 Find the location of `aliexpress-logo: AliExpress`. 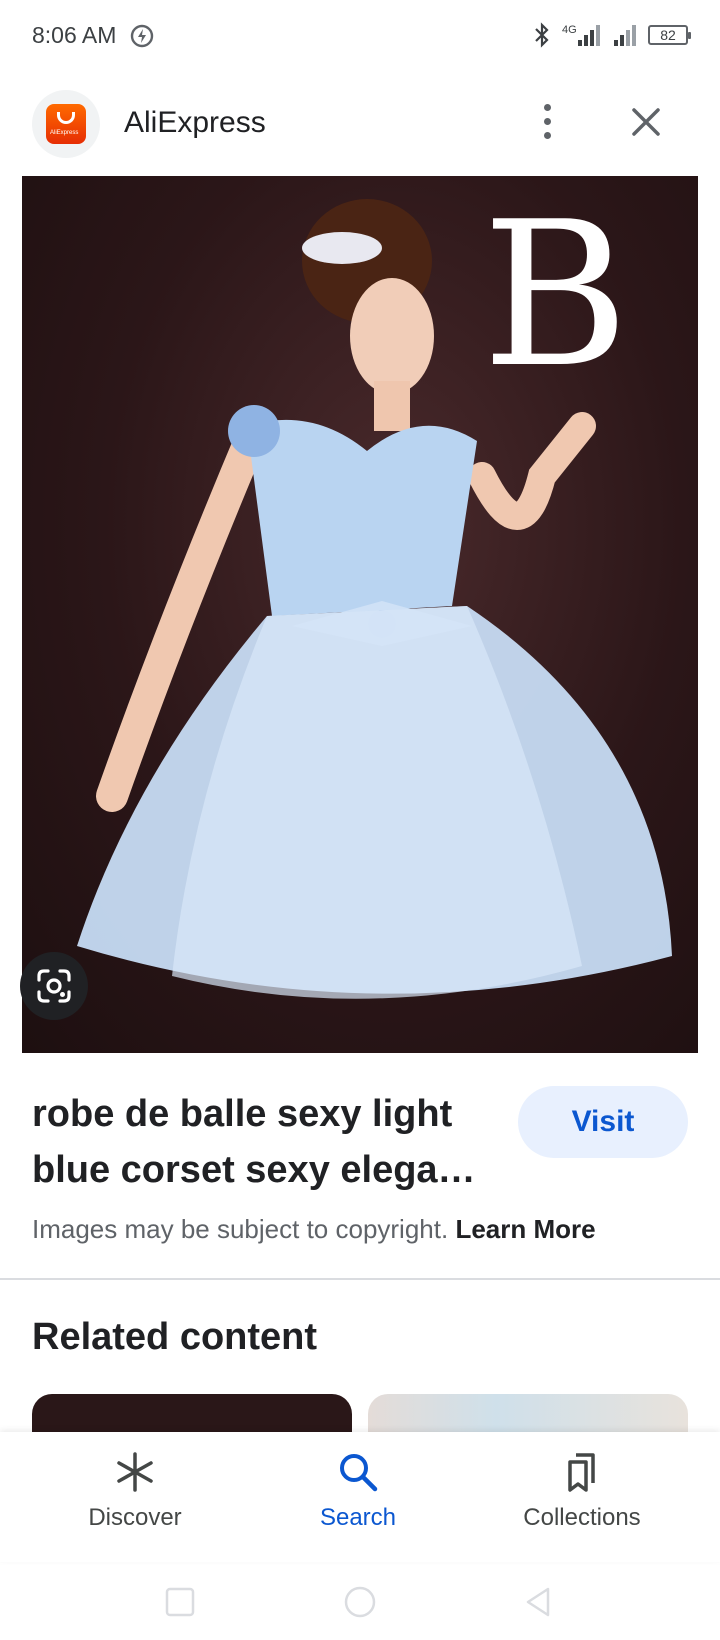

aliexpress-logo: AliExpress is located at coordinates (66, 124).